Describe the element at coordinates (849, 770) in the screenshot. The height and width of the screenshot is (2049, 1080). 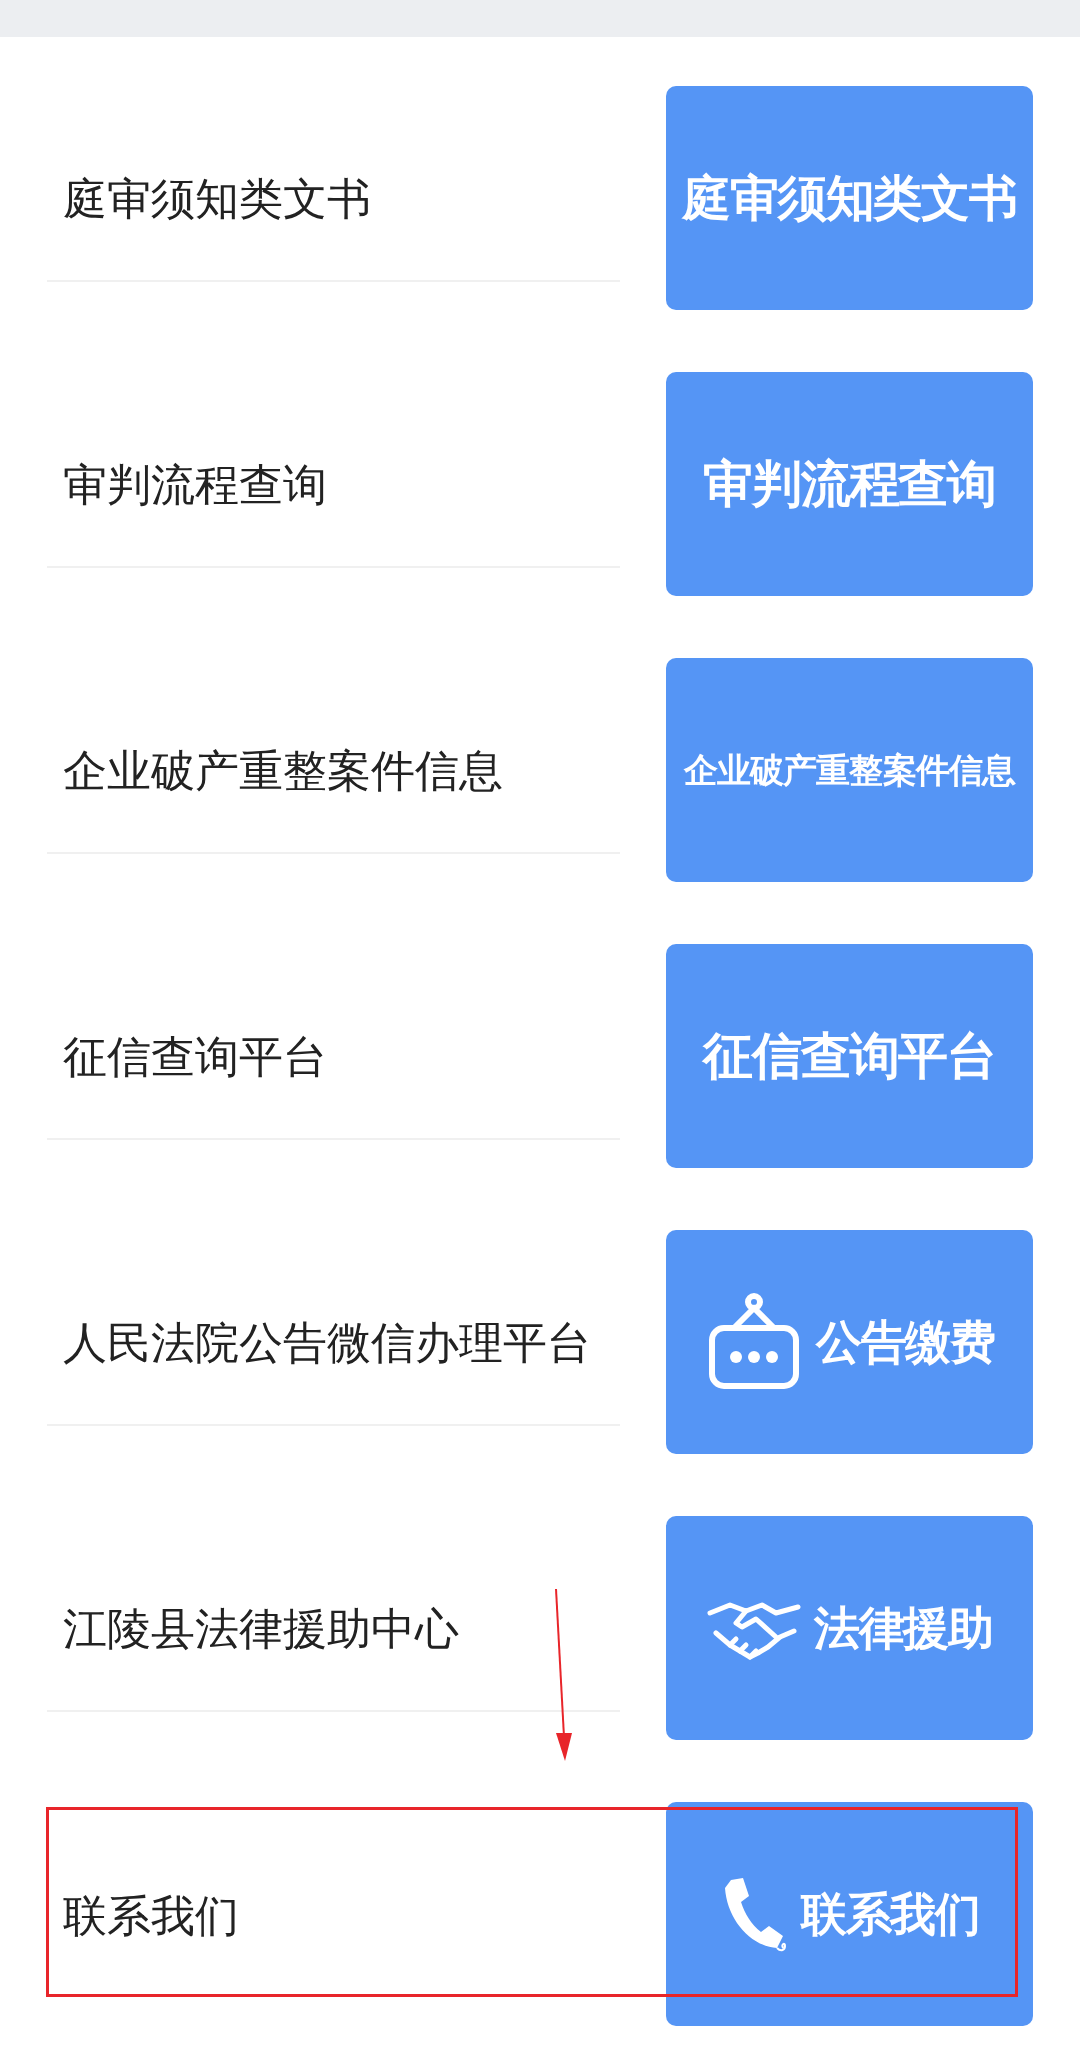
I see `tile-label: 企业破产重整案件信息` at that location.